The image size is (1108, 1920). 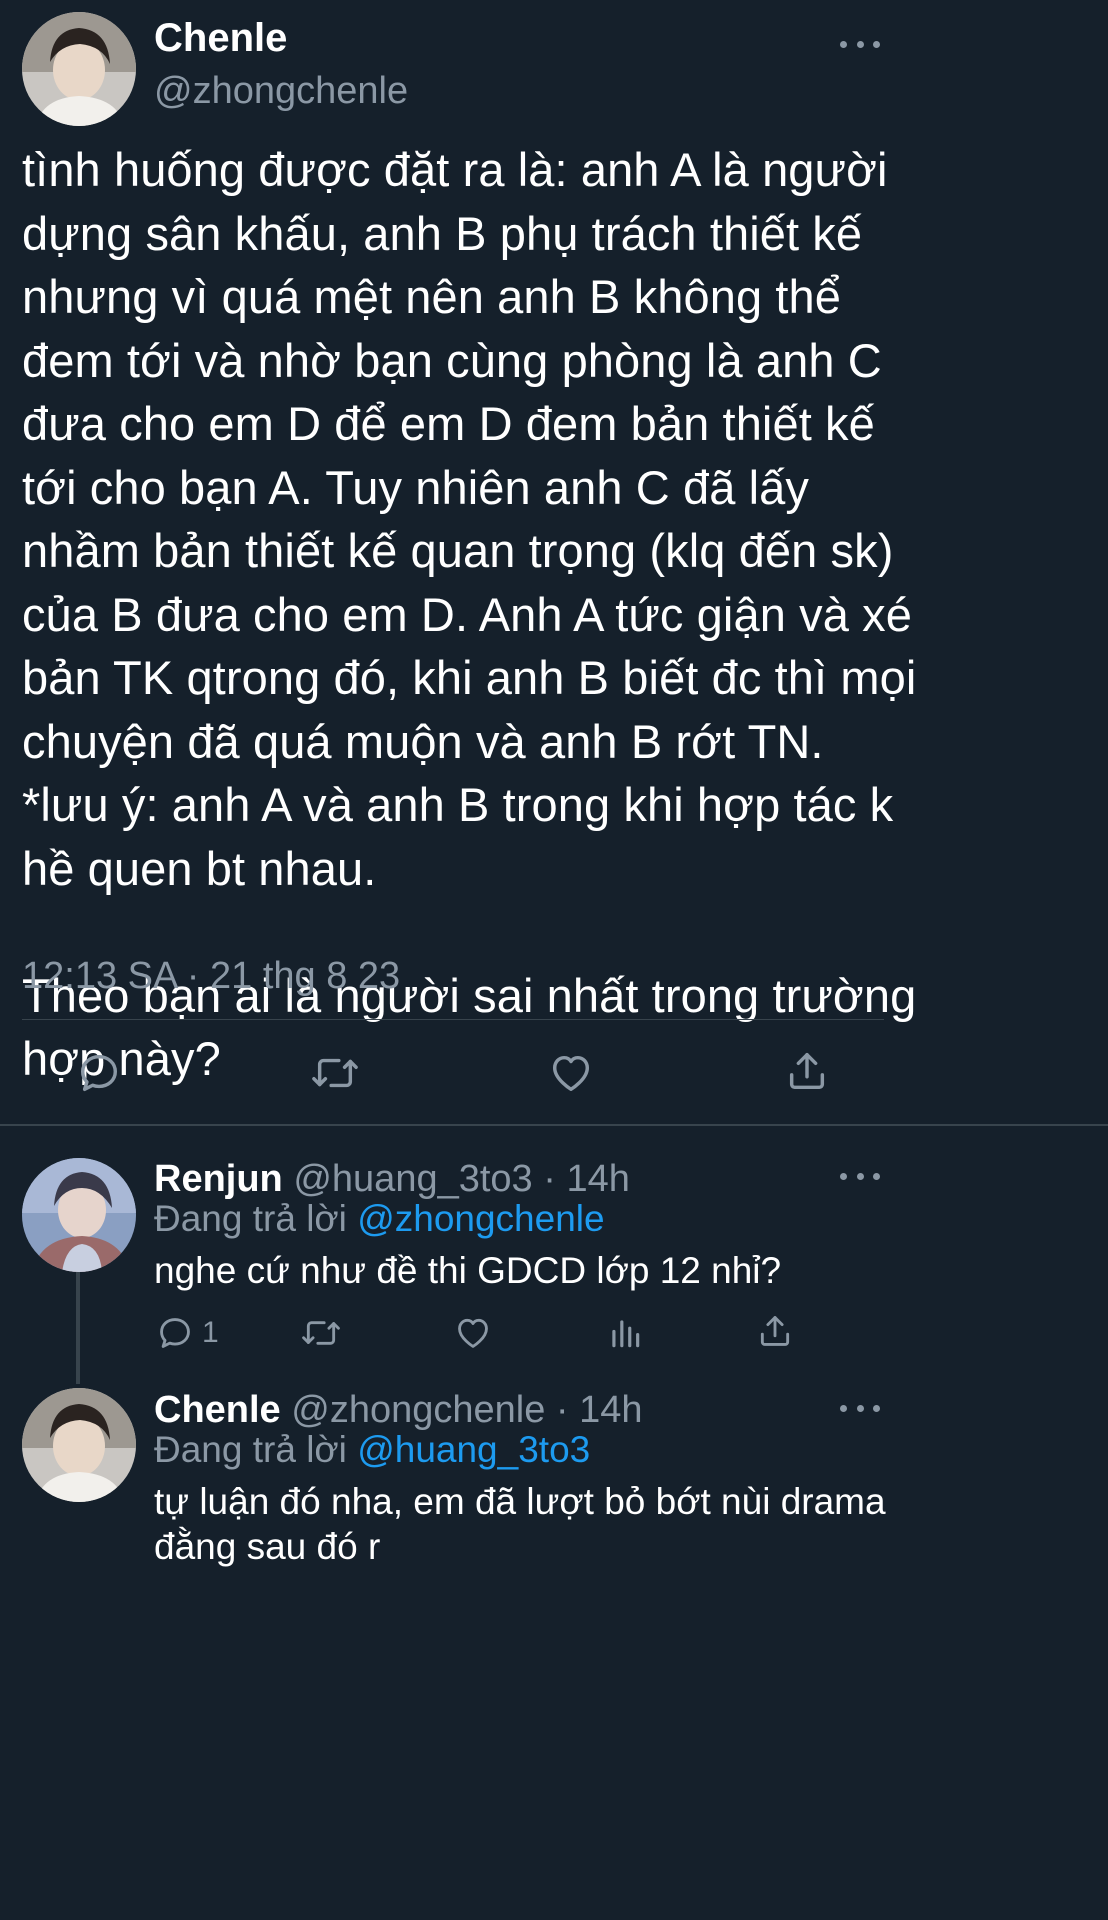 What do you see at coordinates (473, 1449) in the screenshot?
I see `mention-link: @huang_3to3` at bounding box center [473, 1449].